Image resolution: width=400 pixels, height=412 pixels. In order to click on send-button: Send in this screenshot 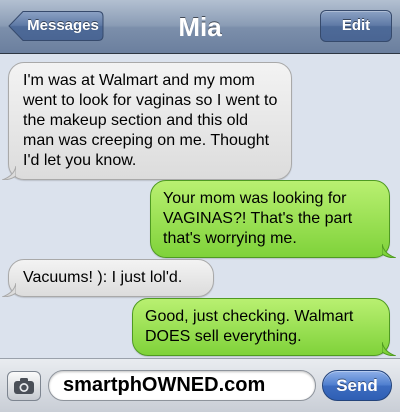, I will do `click(357, 385)`.